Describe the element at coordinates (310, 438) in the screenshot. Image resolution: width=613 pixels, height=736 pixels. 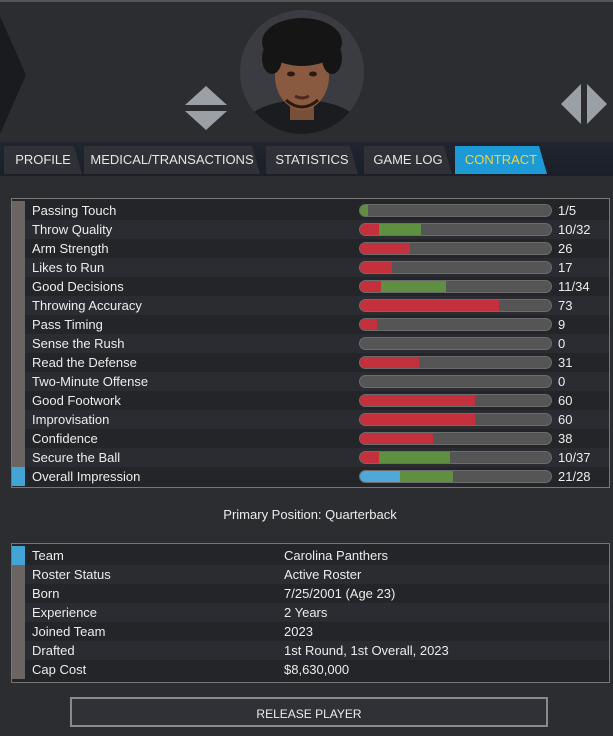
I see `attribute-row: Confidence 38` at that location.